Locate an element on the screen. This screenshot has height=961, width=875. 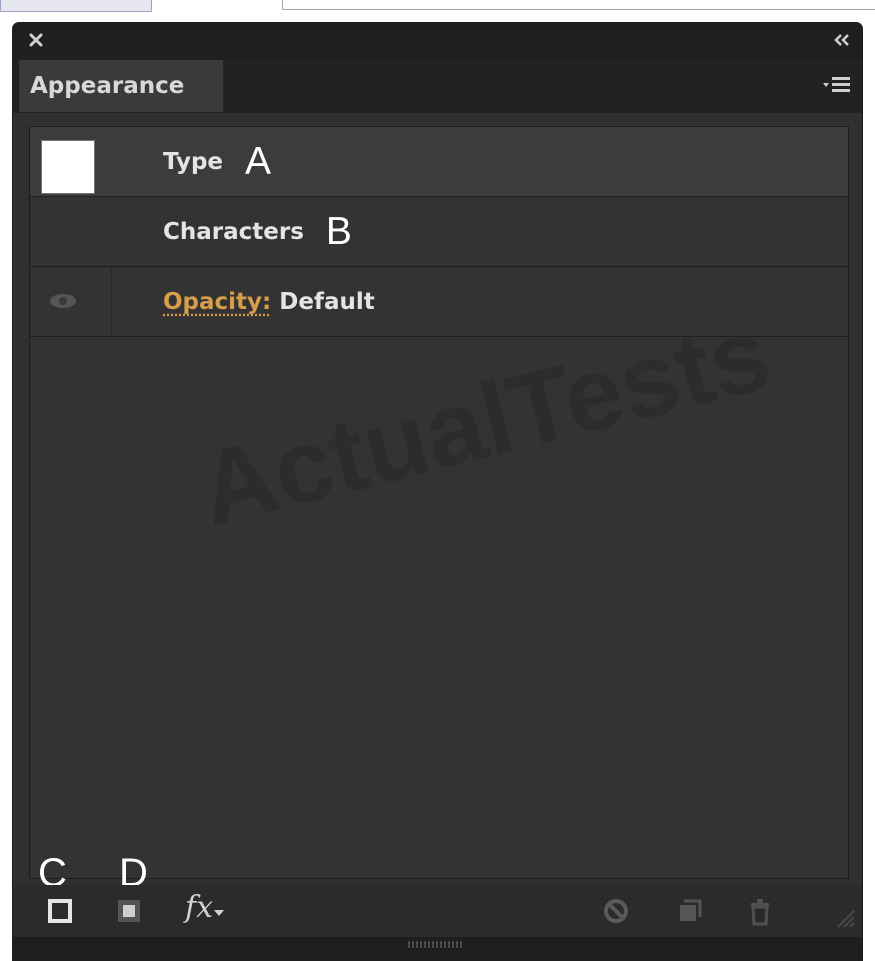
chevron-down-icon is located at coordinates (219, 913).